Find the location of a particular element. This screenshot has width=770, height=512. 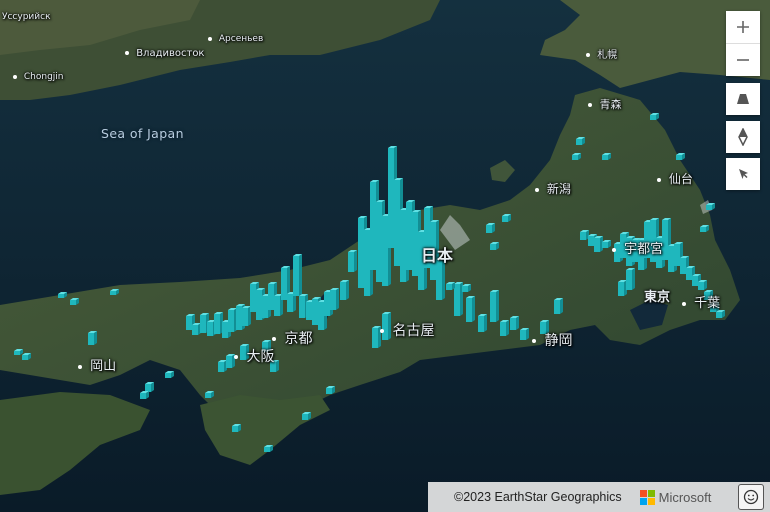

compass-icon is located at coordinates (743, 137).